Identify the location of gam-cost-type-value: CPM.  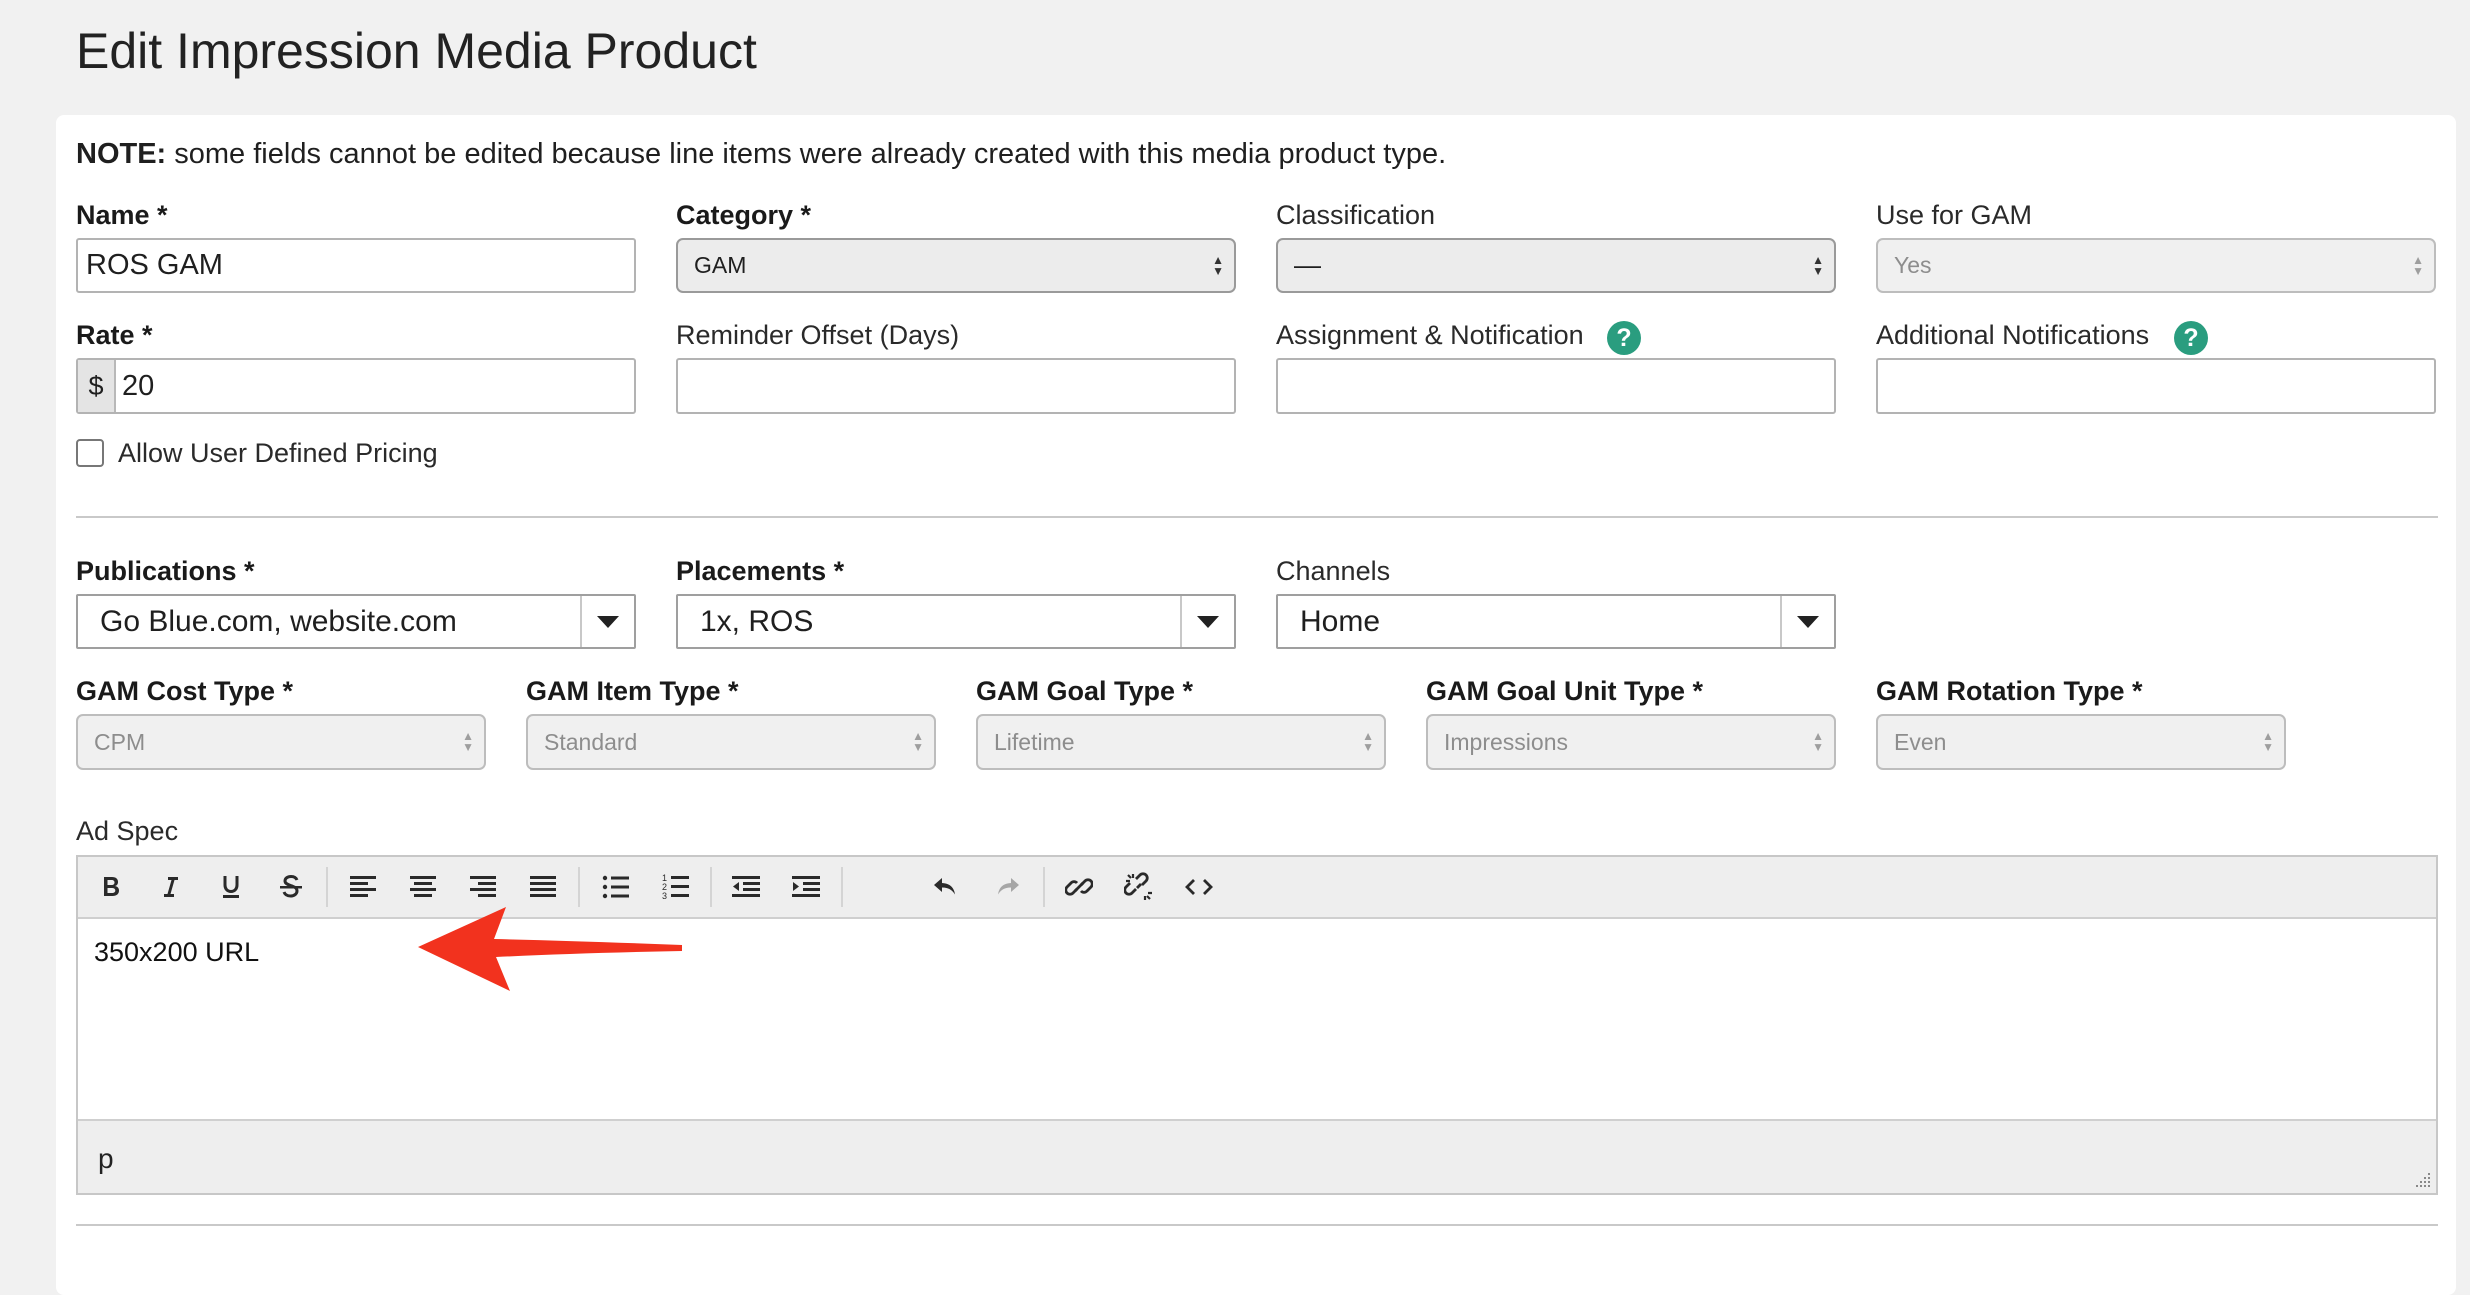
(120, 741).